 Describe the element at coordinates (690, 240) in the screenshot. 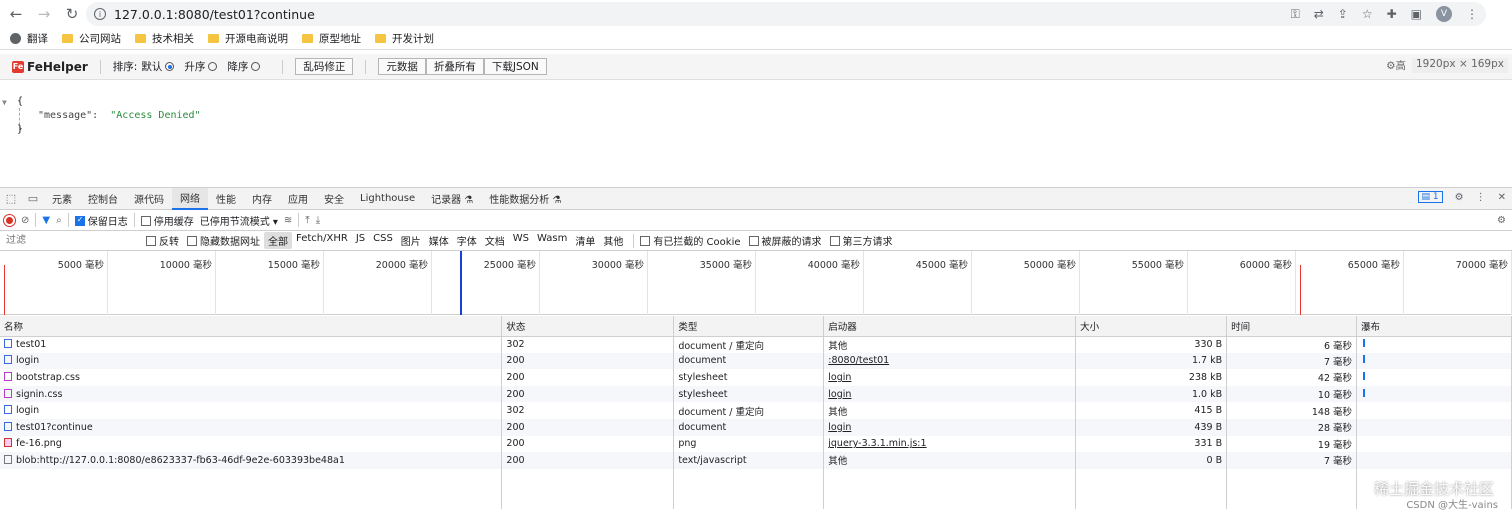

I see `blocked-cookies-checkbox: 有已拦截的 Cookie` at that location.